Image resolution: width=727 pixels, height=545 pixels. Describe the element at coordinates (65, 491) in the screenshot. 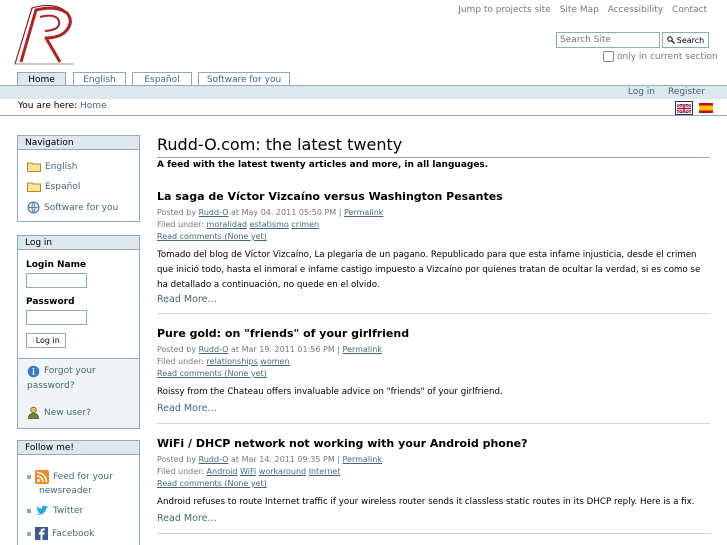

I see `feed-label-line2: newsreader` at that location.